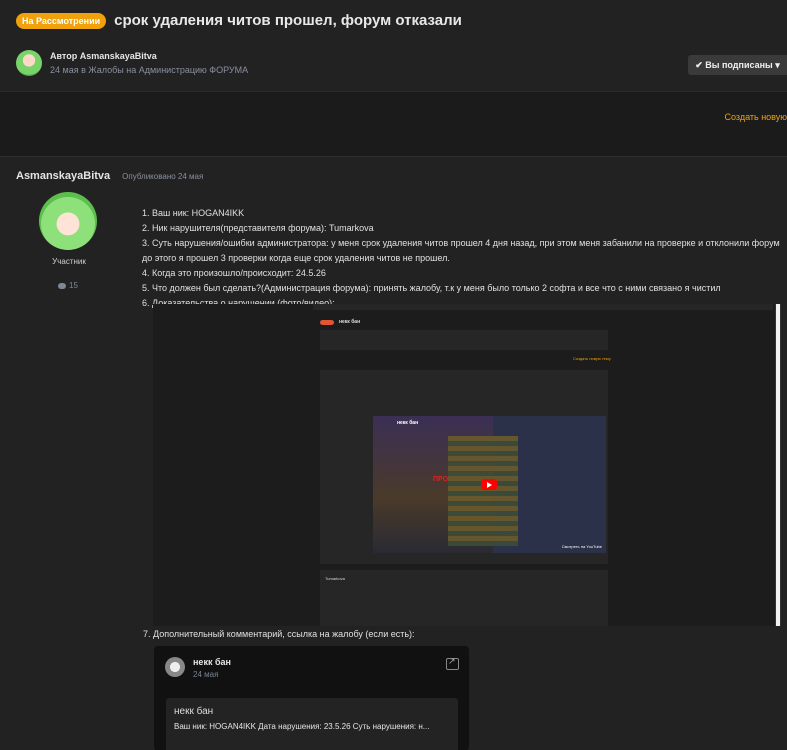 The image size is (787, 750). Describe the element at coordinates (62, 285) in the screenshot. I see `comment-icon` at that location.